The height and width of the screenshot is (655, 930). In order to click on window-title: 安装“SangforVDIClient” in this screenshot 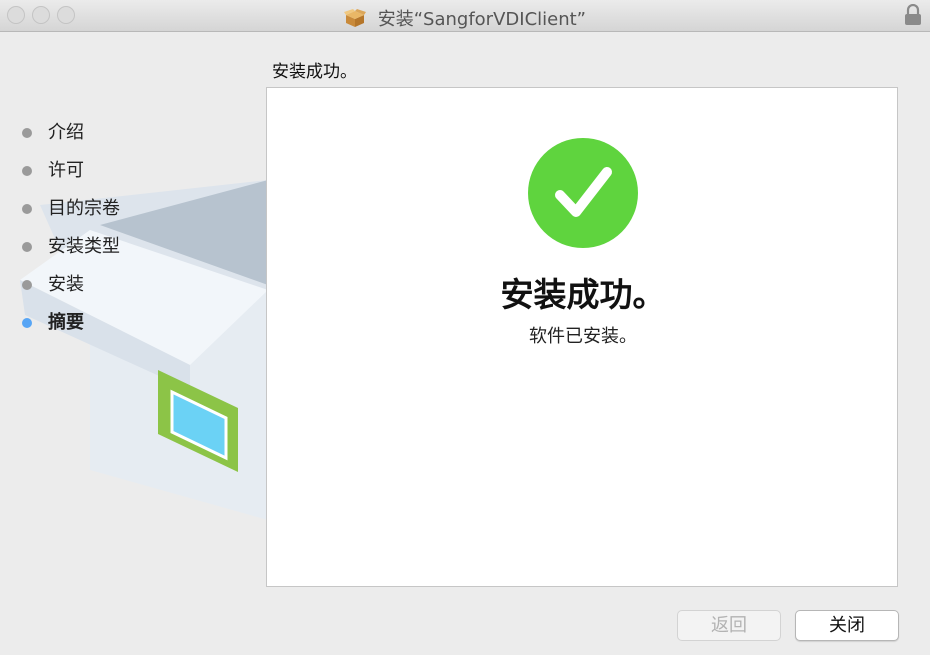, I will do `click(482, 19)`.